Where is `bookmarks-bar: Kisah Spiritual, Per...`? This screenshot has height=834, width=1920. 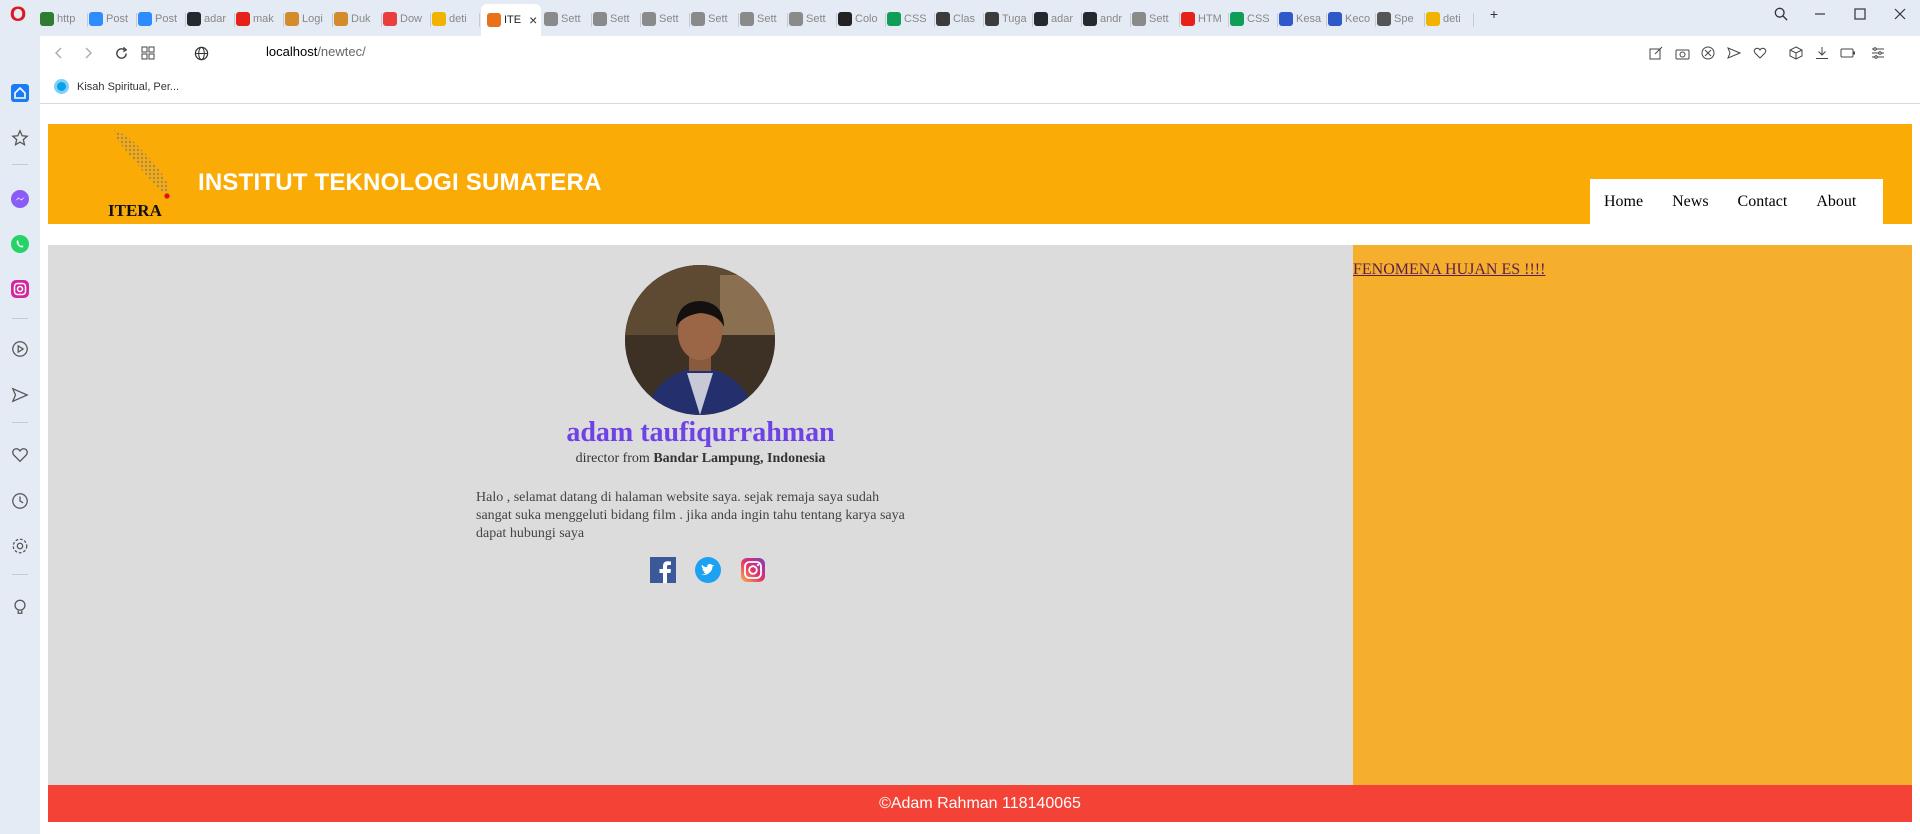
bookmarks-bar: Kisah Spiritual, Per... is located at coordinates (980, 87).